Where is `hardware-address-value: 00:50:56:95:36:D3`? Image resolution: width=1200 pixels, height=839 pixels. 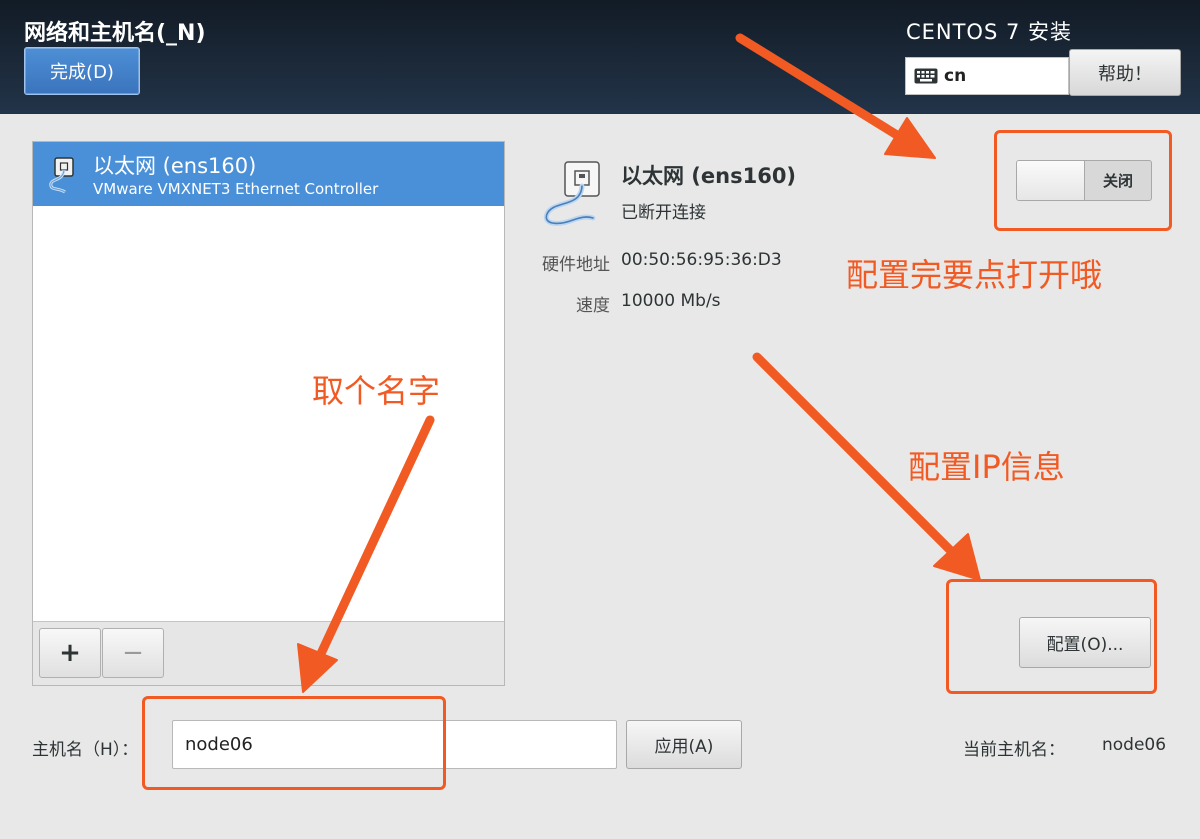
hardware-address-value: 00:50:56:95:36:D3 is located at coordinates (701, 260).